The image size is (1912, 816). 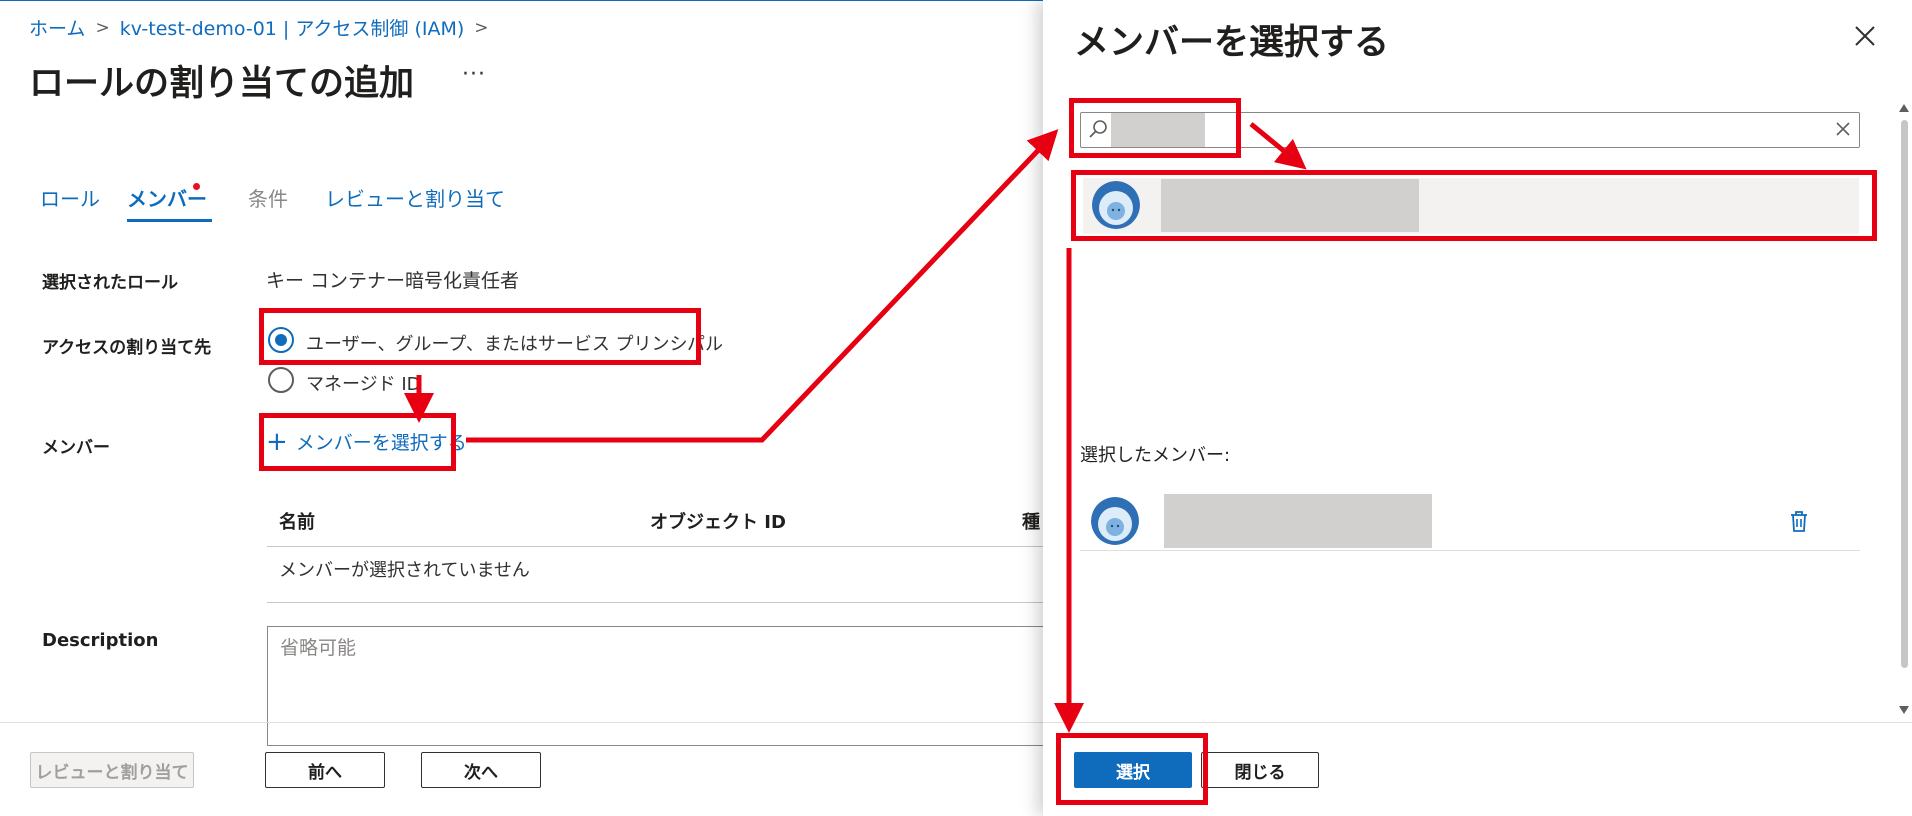 What do you see at coordinates (222, 84) in the screenshot?
I see `page-title: ロールの割り当ての追加` at bounding box center [222, 84].